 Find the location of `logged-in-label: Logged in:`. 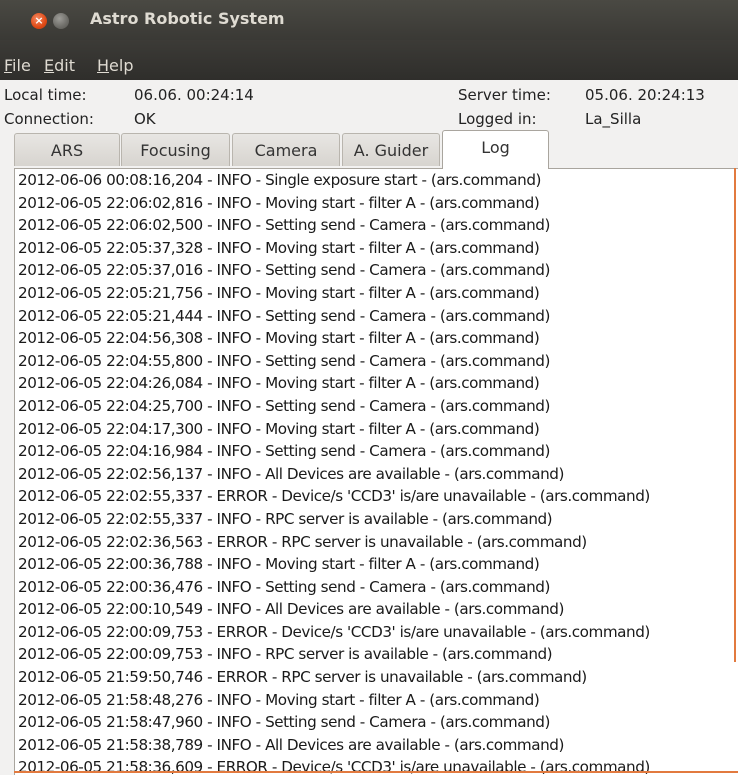

logged-in-label: Logged in: is located at coordinates (497, 119).